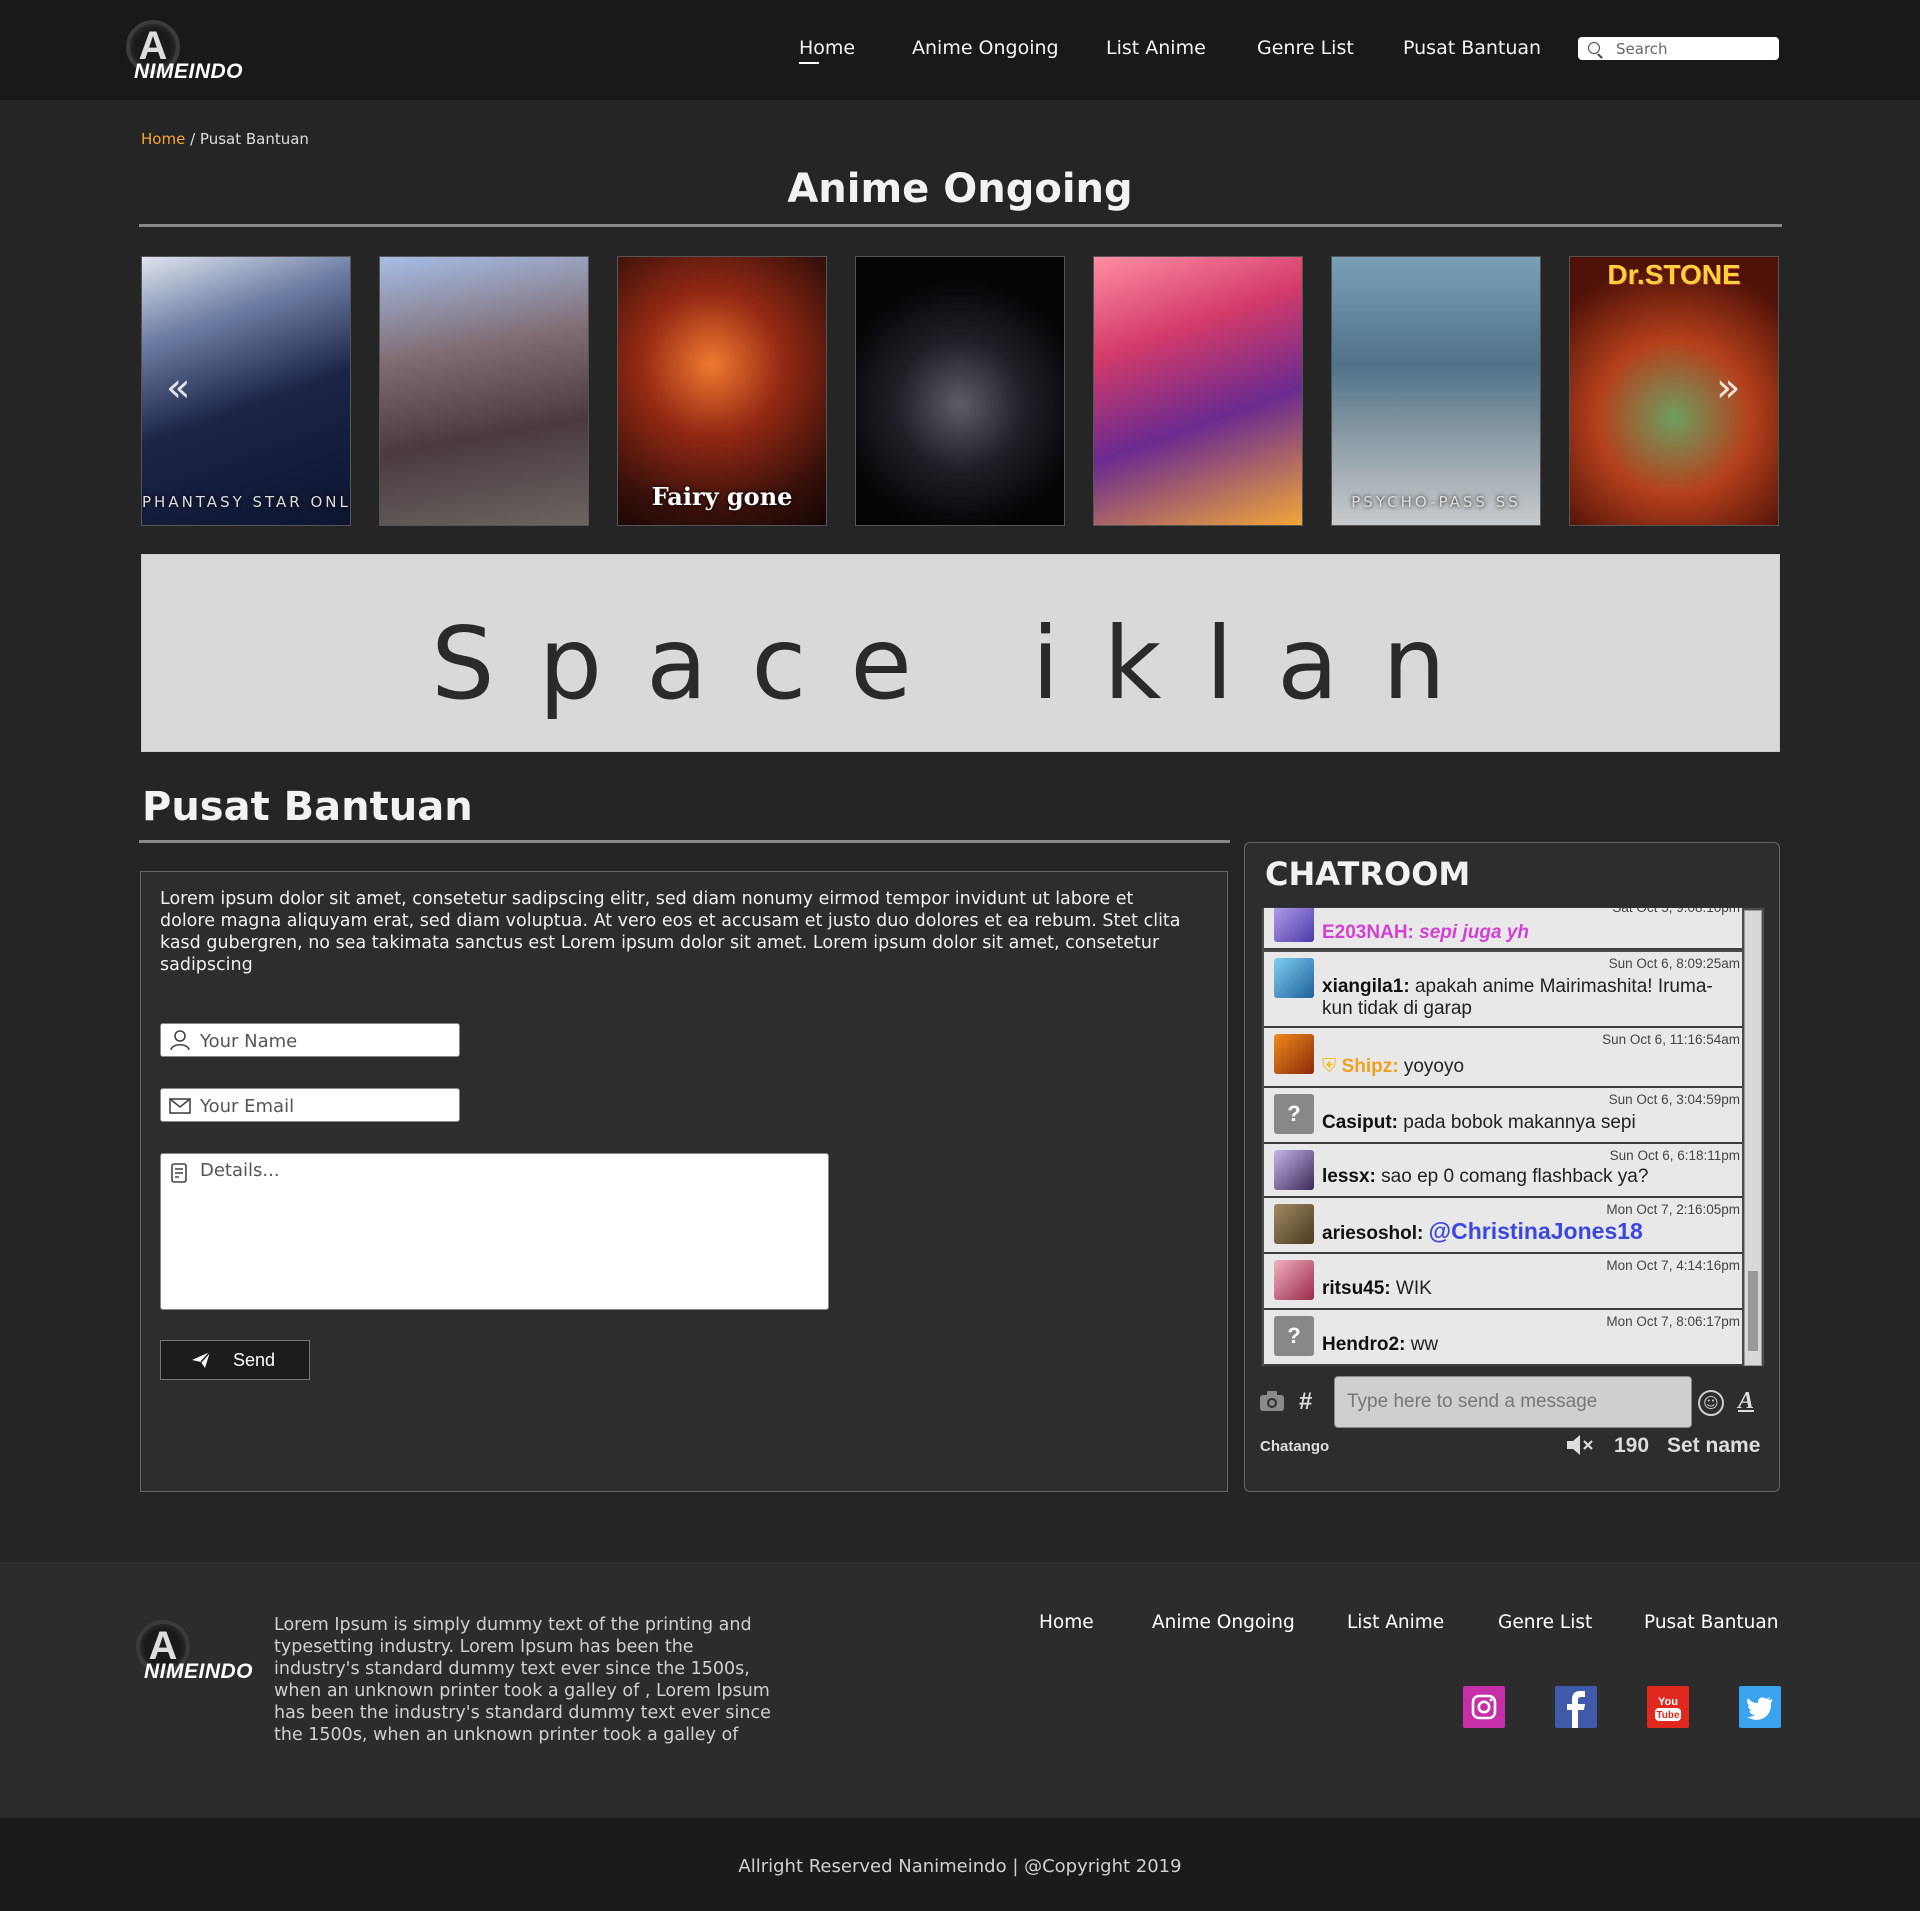 The height and width of the screenshot is (1911, 1920). I want to click on chat-username: Casiput:, so click(1360, 1122).